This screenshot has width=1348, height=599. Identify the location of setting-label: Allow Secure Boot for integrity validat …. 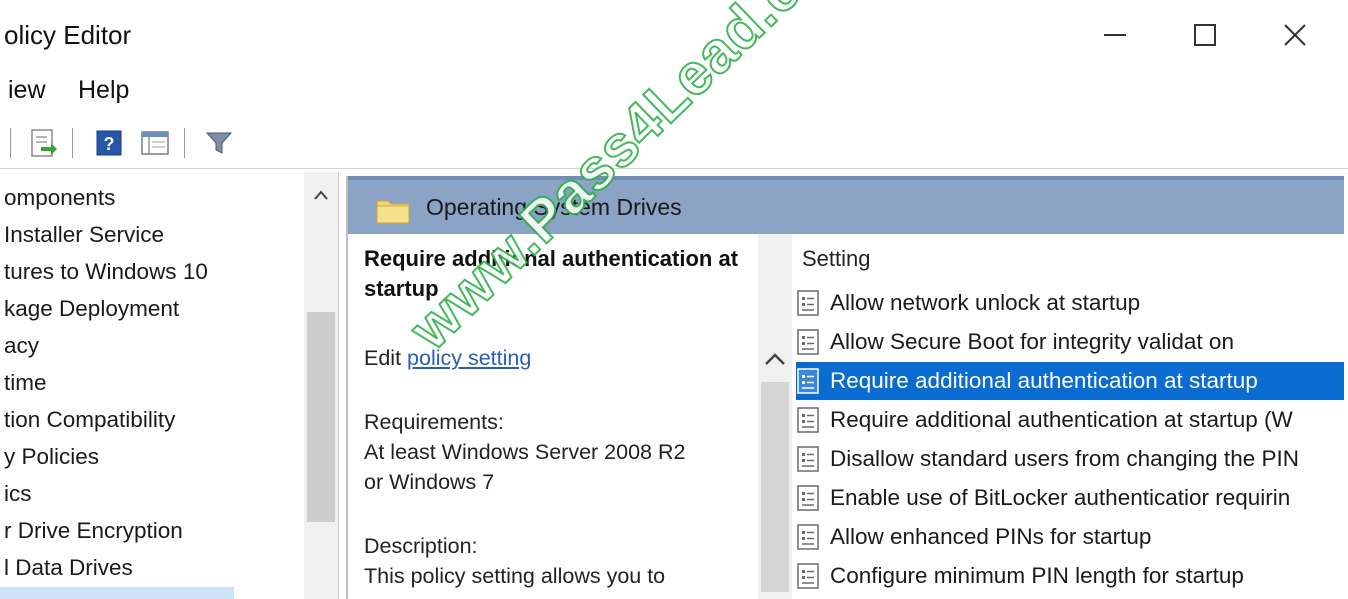
(1032, 341).